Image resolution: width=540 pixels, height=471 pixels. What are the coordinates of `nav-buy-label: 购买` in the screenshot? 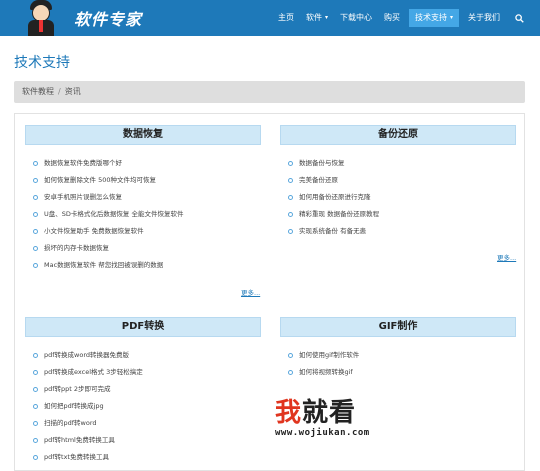 It's located at (391, 17).